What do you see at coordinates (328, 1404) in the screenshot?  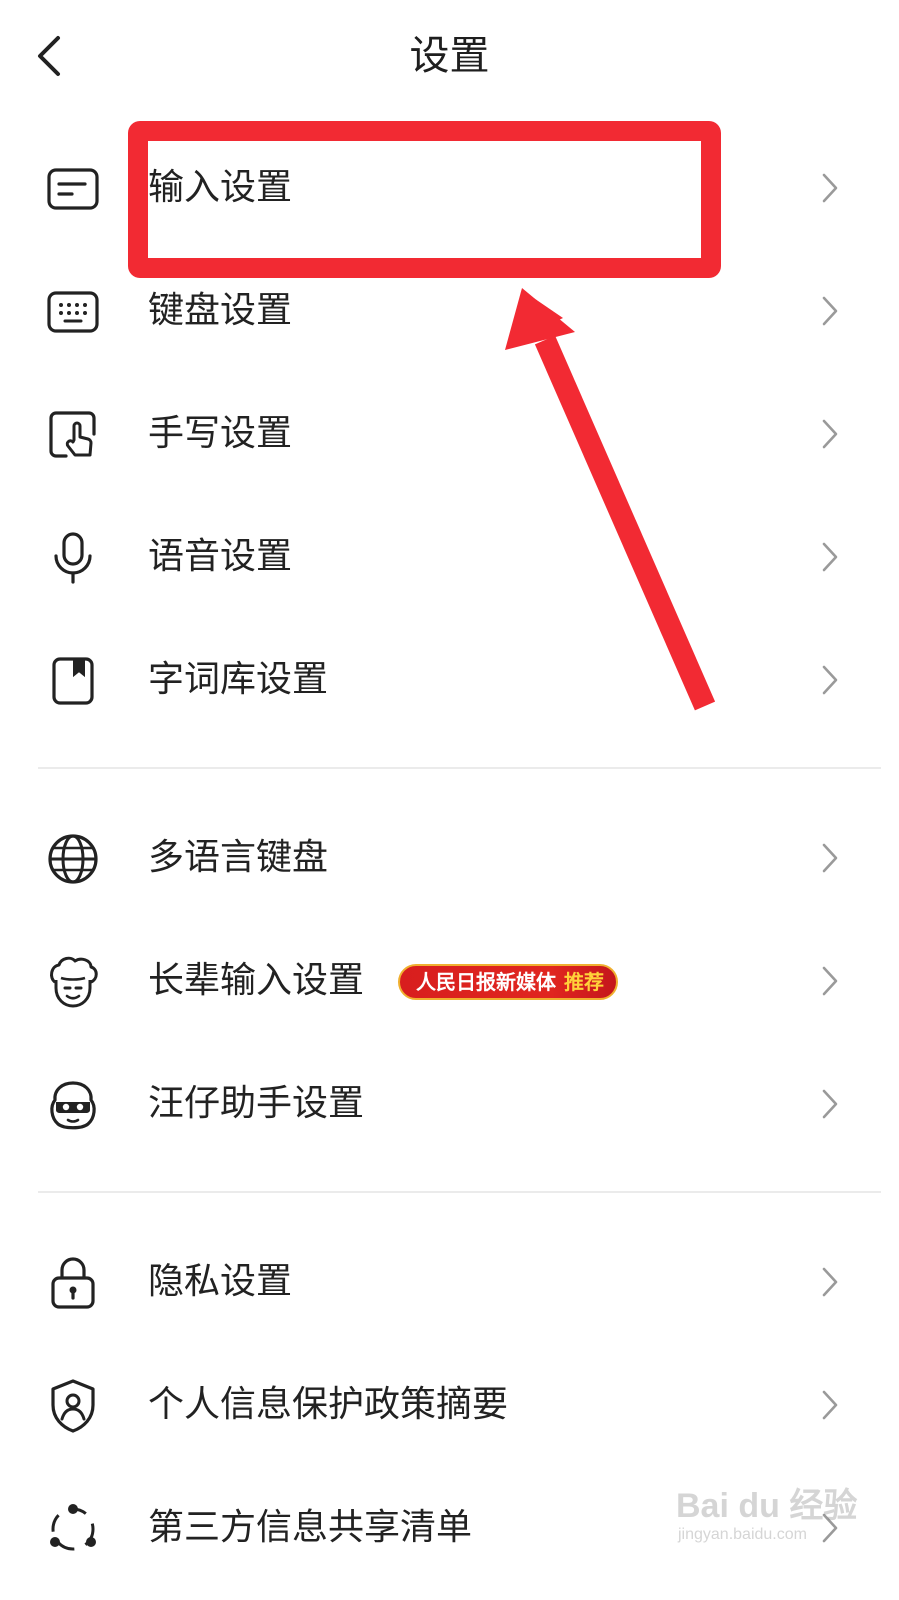 I see `menu-item-label: 个人信息保护政策摘要` at bounding box center [328, 1404].